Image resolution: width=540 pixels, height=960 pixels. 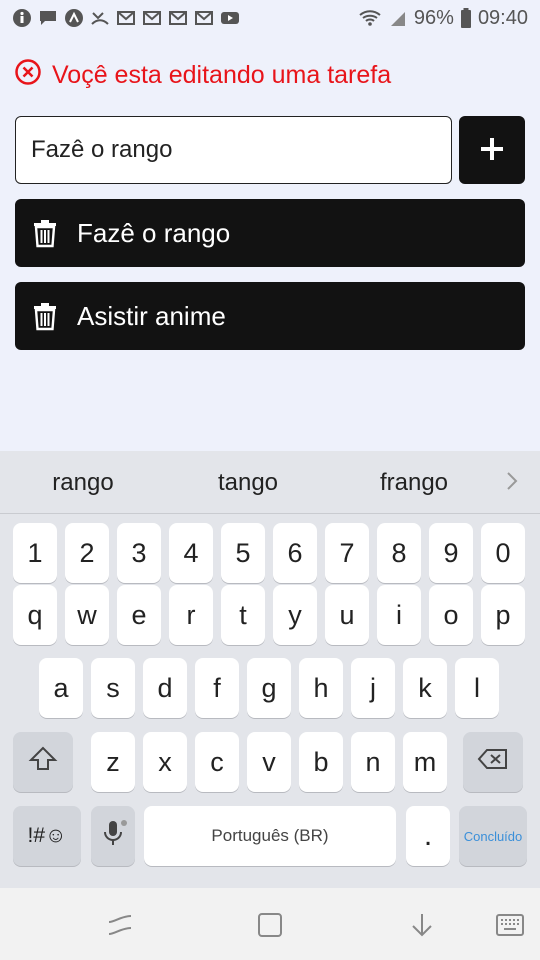 What do you see at coordinates (373, 688) in the screenshot?
I see `key-j: j` at bounding box center [373, 688].